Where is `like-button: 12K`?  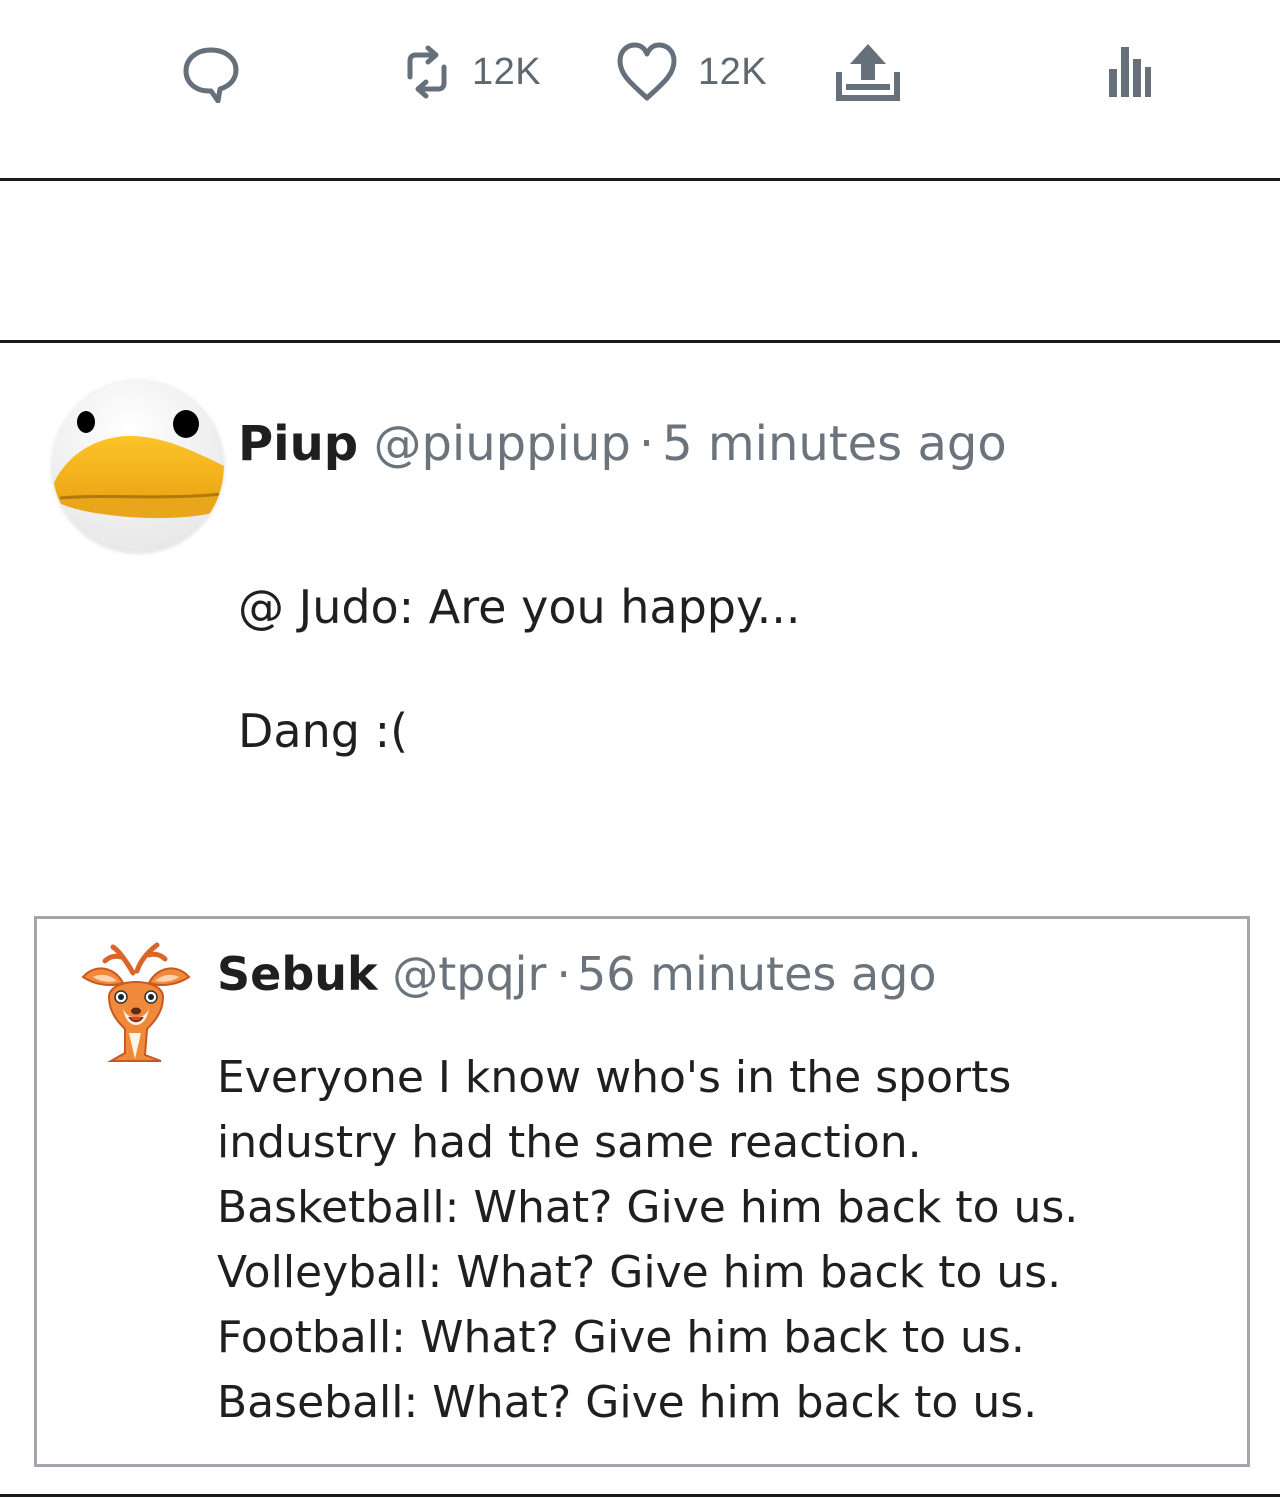
like-button: 12K is located at coordinates (690, 72).